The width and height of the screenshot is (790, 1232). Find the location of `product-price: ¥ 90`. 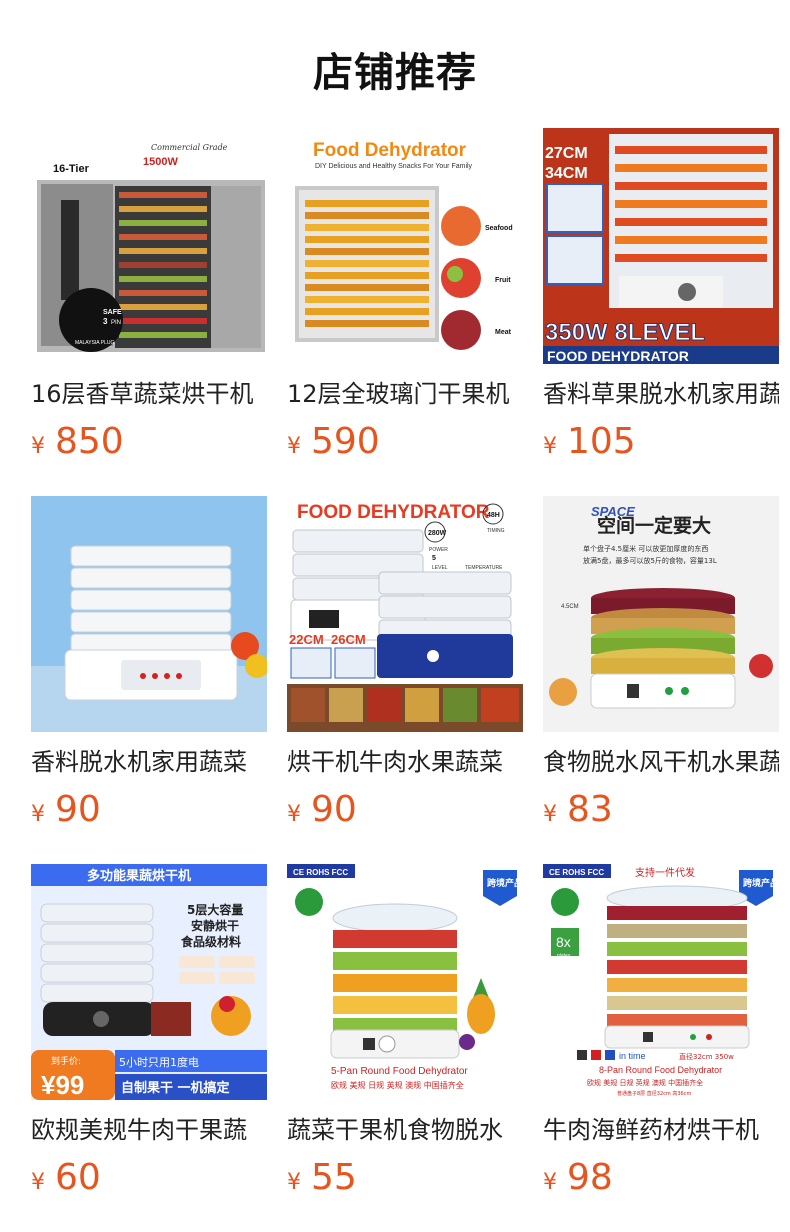

product-price: ¥ 90 is located at coordinates (405, 810).